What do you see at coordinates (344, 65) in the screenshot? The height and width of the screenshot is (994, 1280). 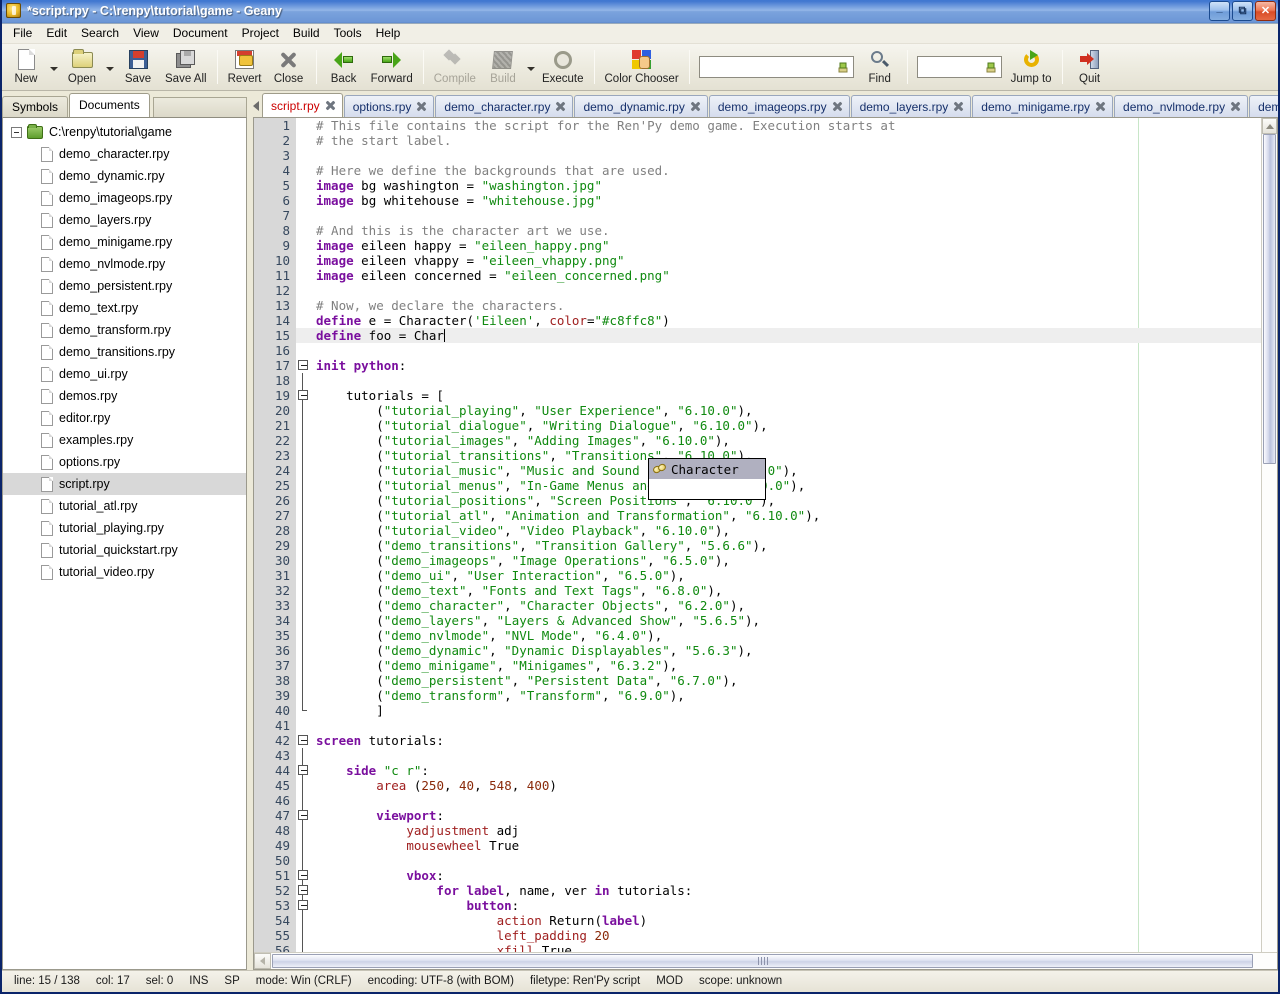 I see `back-button: Back` at bounding box center [344, 65].